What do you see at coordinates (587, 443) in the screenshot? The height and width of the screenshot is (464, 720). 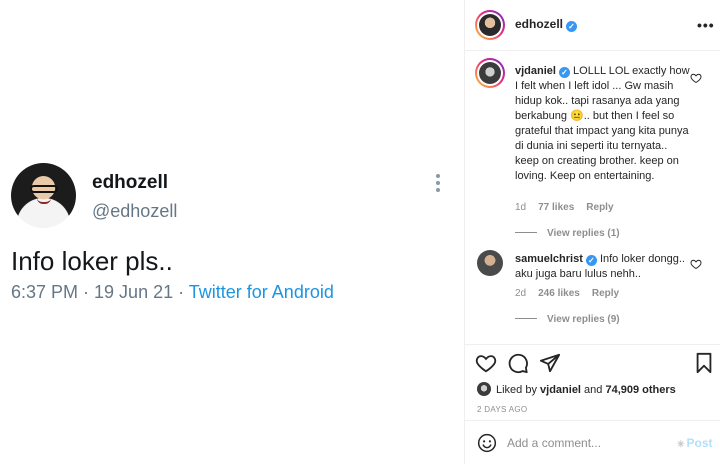 I see `add-comment-input` at bounding box center [587, 443].